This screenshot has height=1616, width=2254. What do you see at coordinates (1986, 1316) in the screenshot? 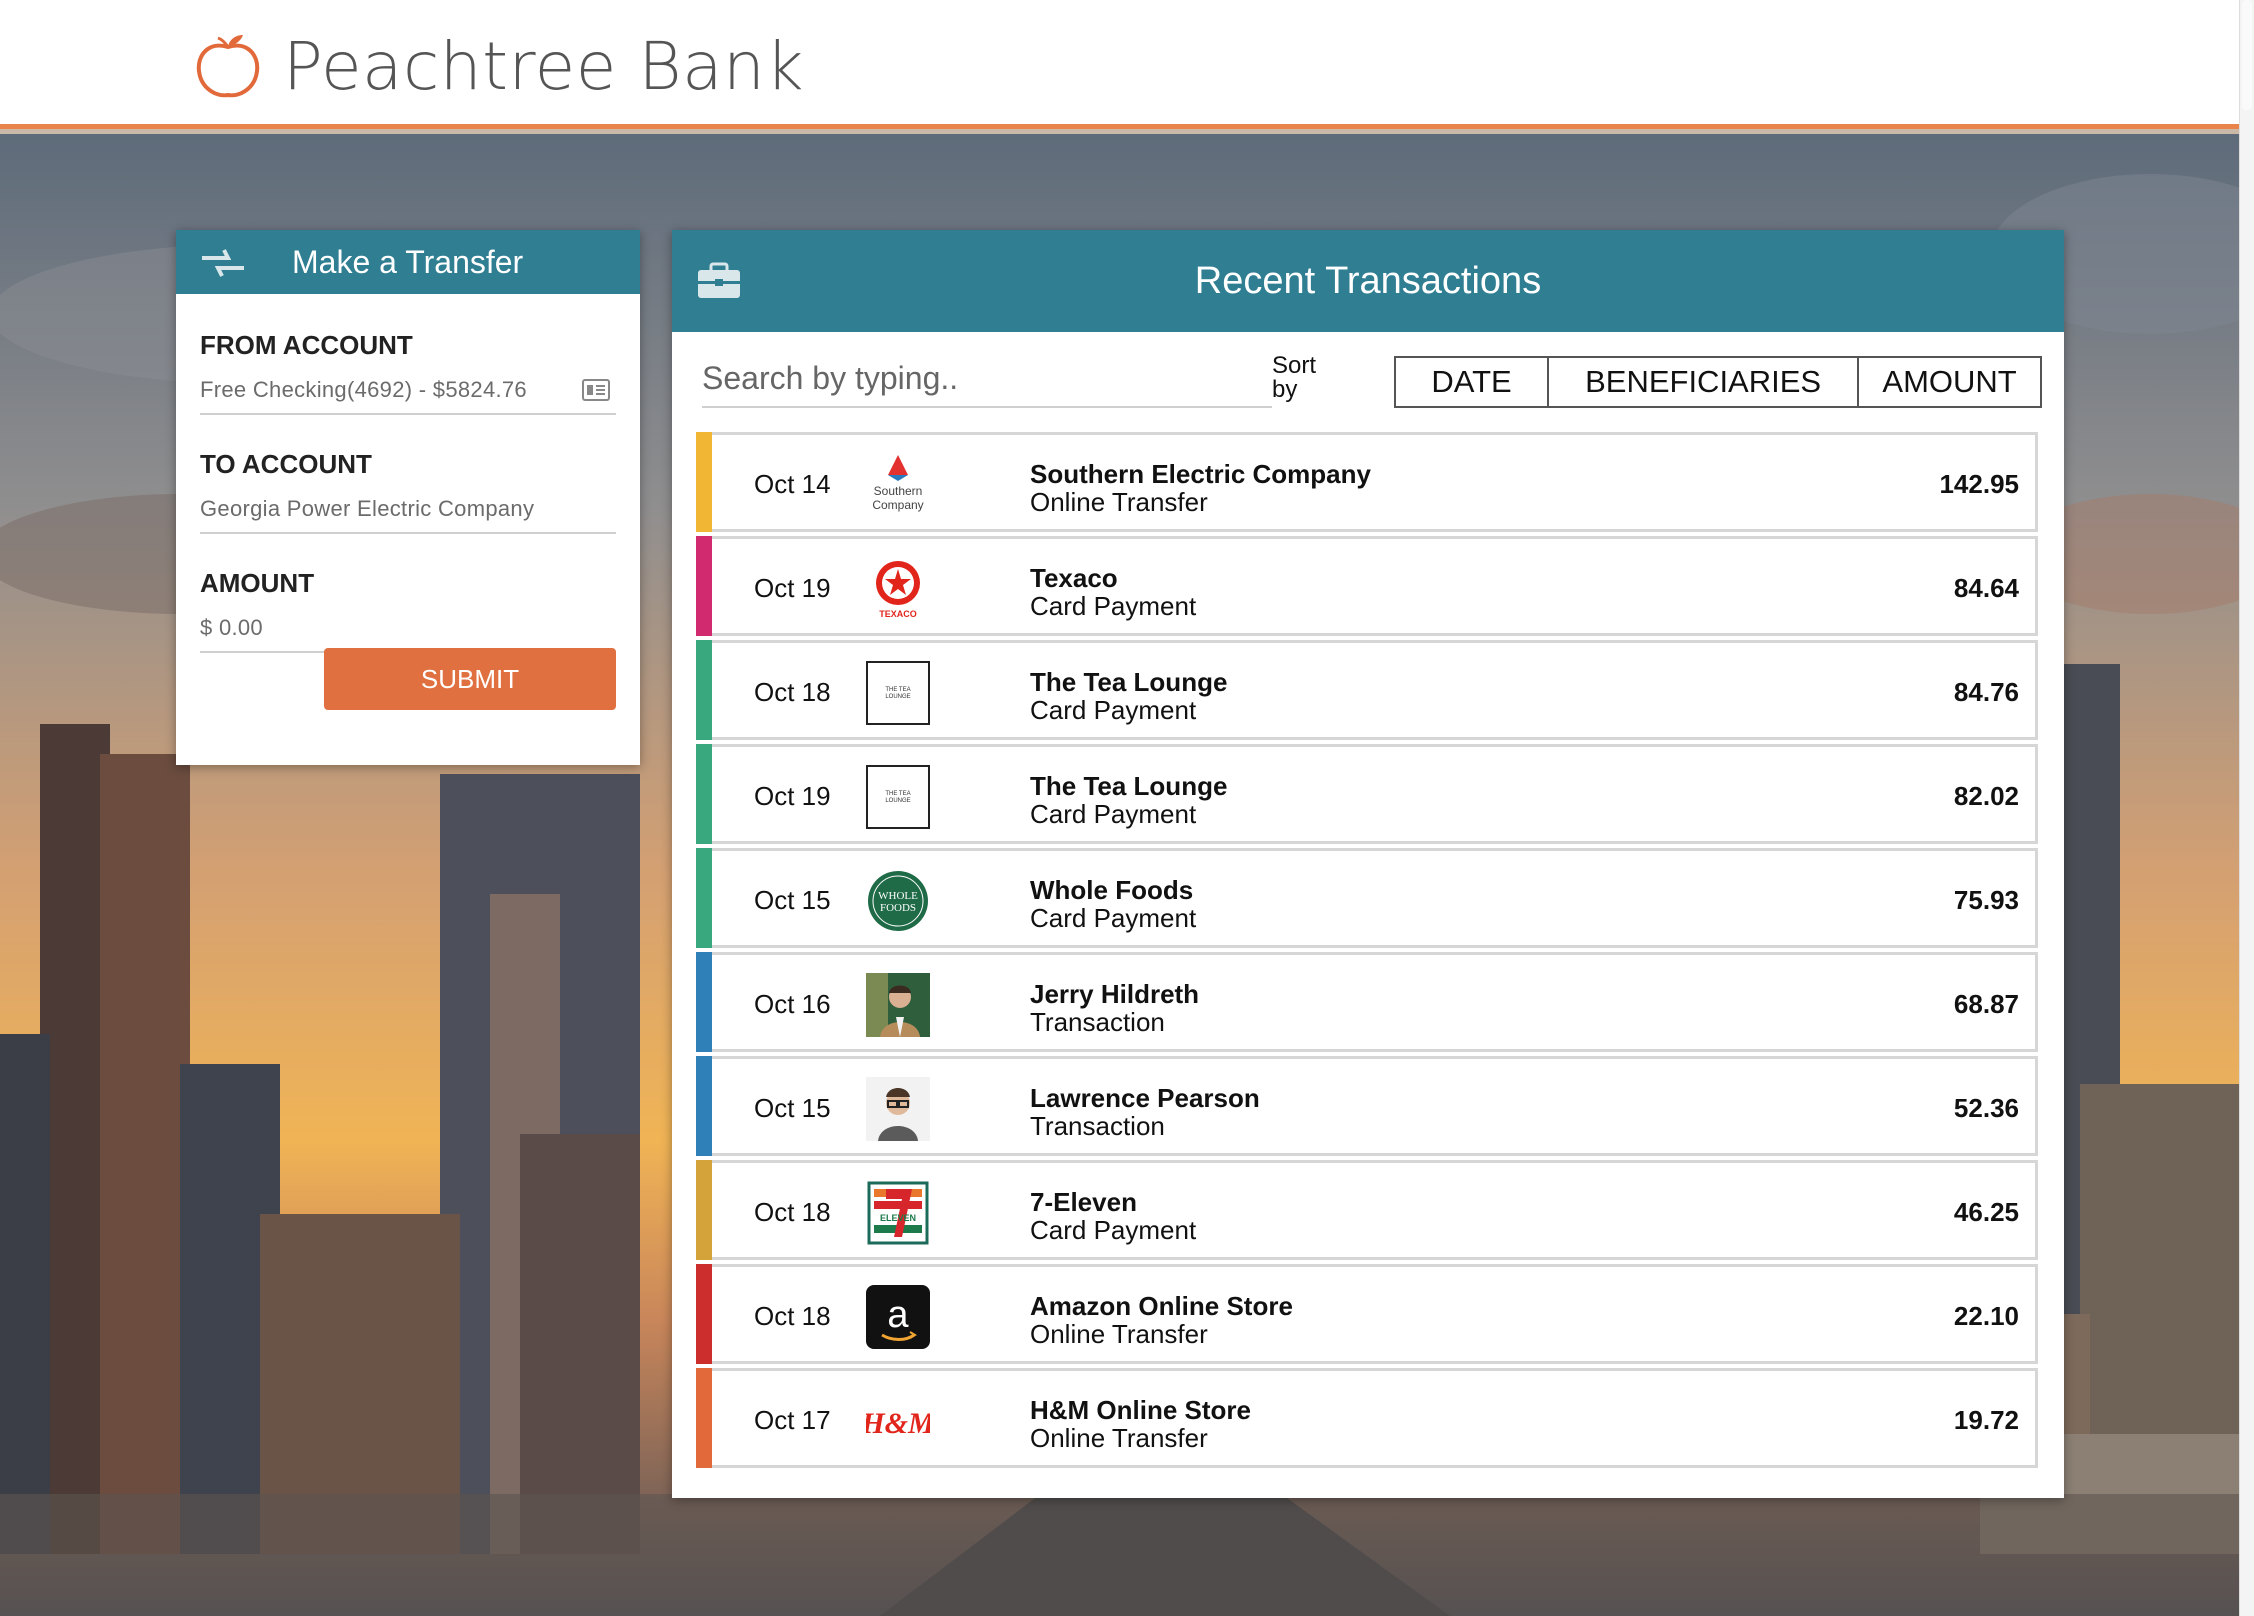
I see `transaction-amount: 22.10` at bounding box center [1986, 1316].